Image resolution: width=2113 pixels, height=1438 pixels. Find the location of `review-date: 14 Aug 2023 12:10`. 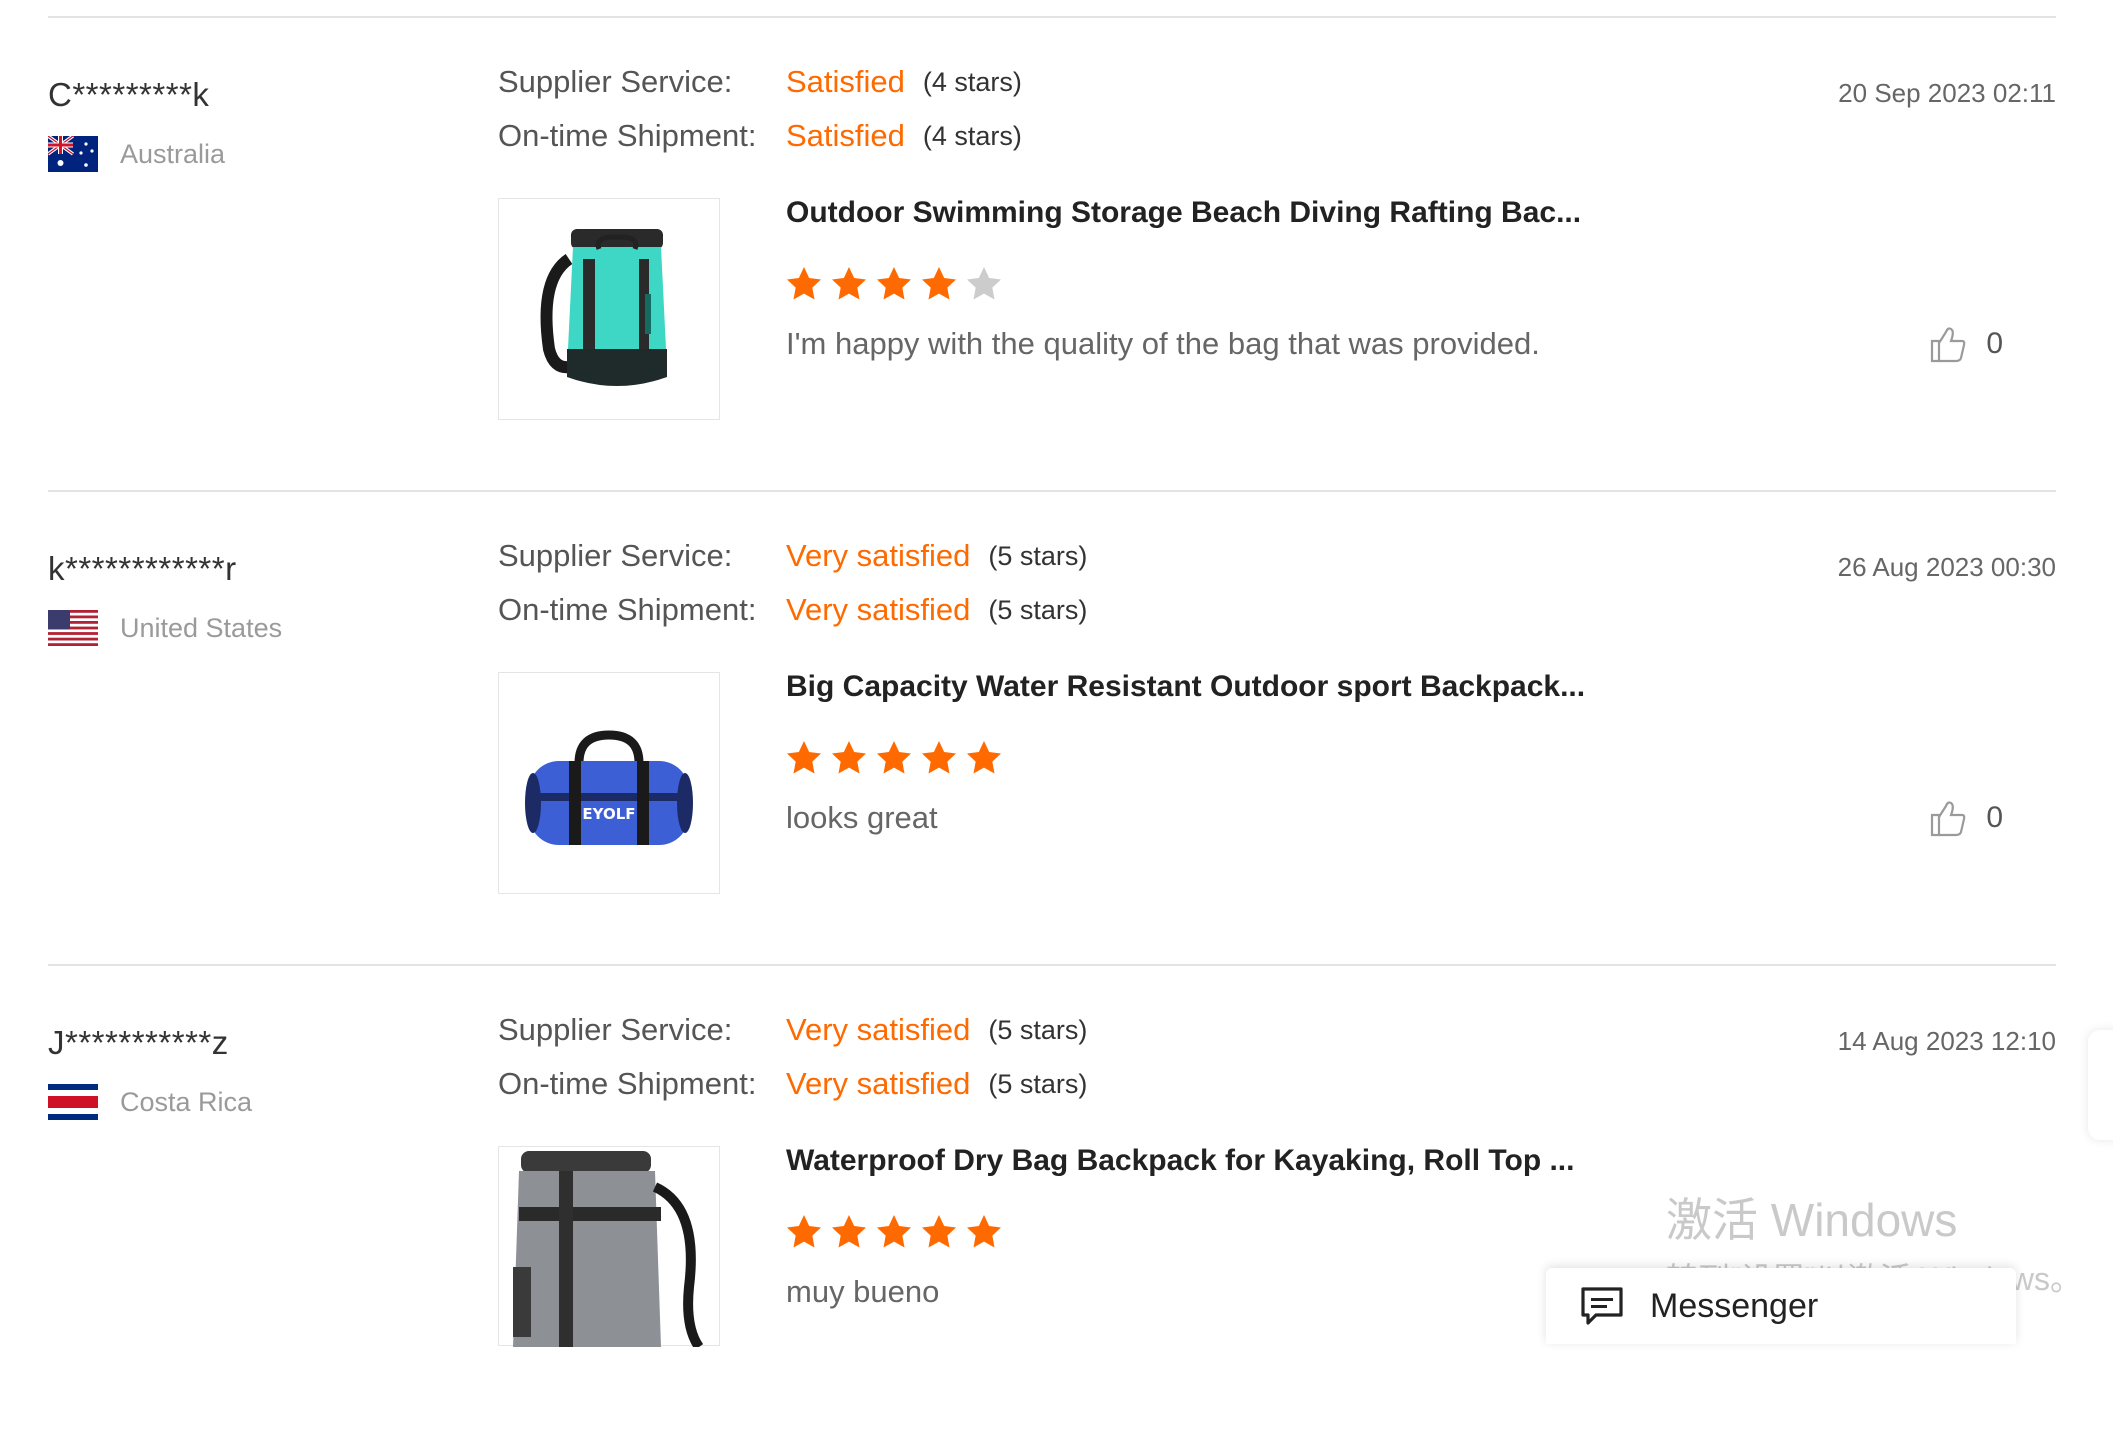

review-date: 14 Aug 2023 12:10 is located at coordinates (1946, 1041).